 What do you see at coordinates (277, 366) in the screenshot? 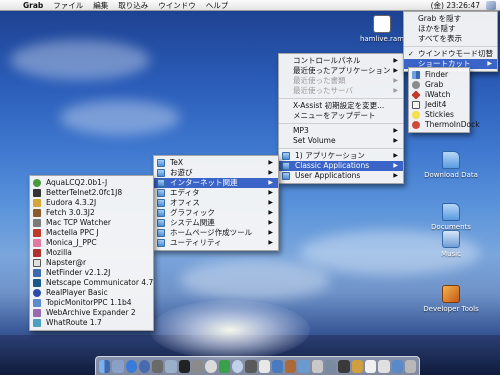
I see `network-dock-icon` at bounding box center [277, 366].